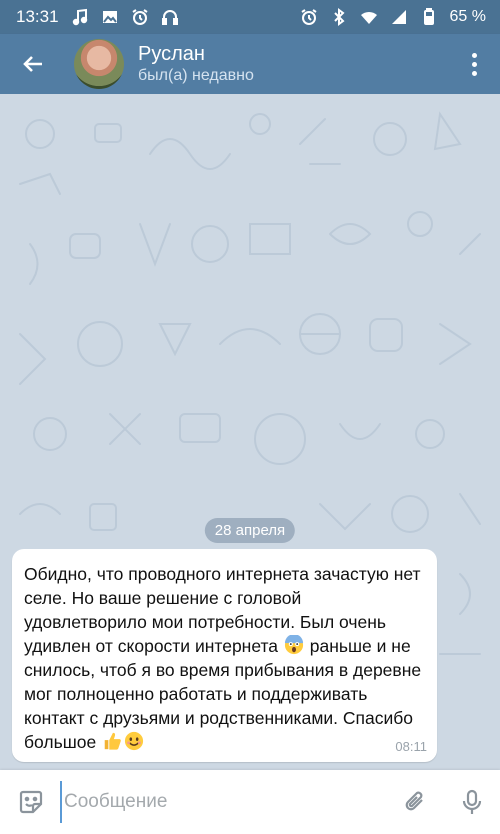  I want to click on contact-name: Руслан, so click(171, 54).